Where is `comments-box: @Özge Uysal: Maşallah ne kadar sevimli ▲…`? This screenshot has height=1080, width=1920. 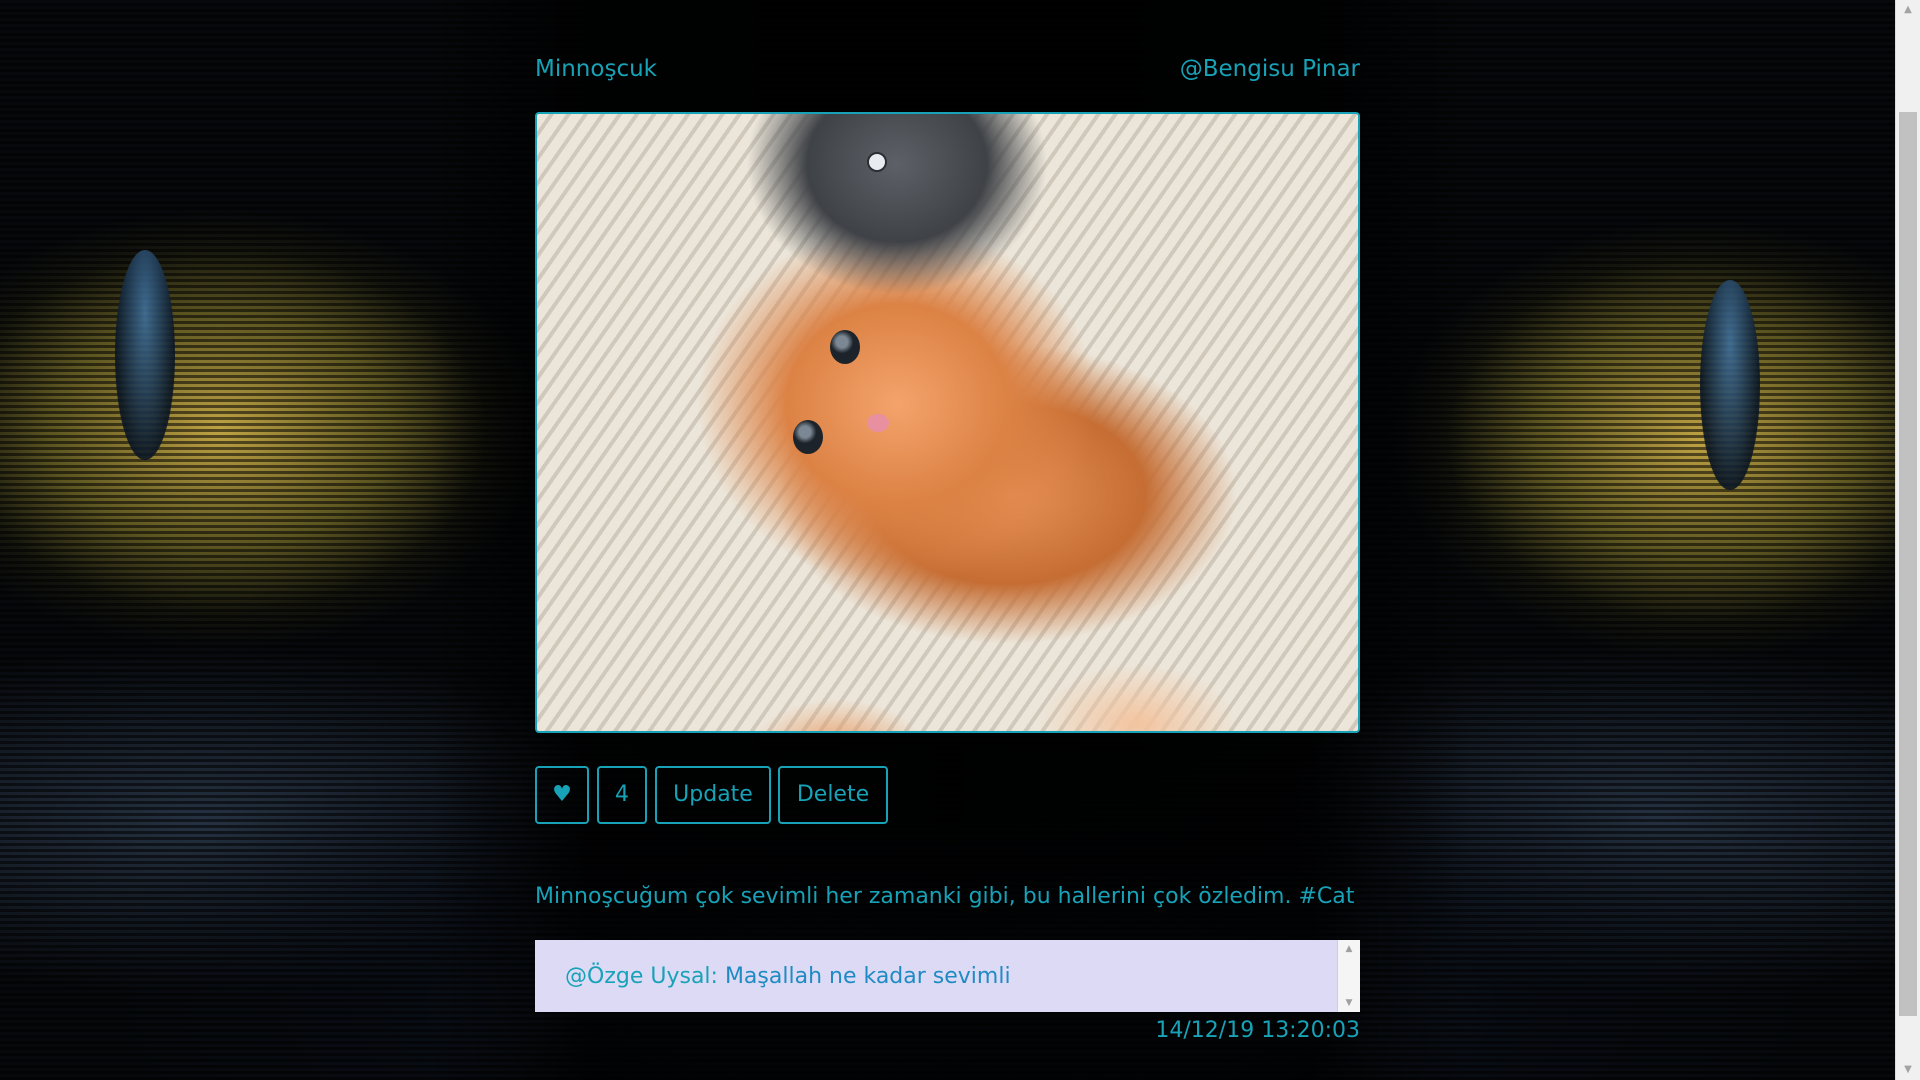
comments-box: @Özge Uysal: Maşallah ne kadar sevimli ▲… is located at coordinates (947, 976).